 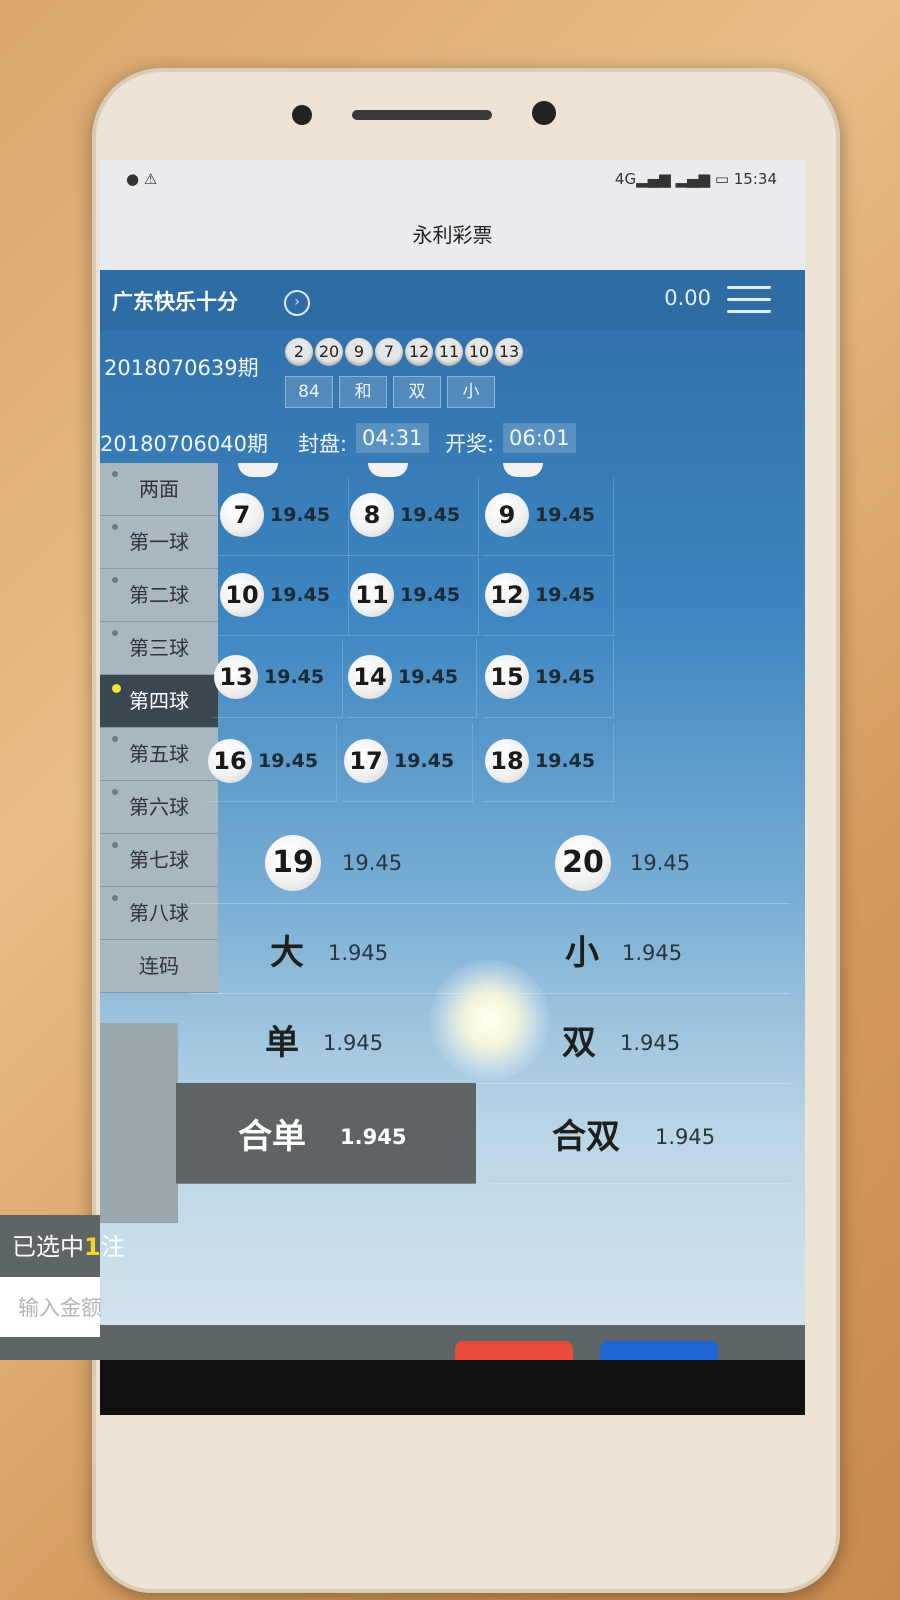 I want to click on number-ball: 10, so click(x=242, y=595).